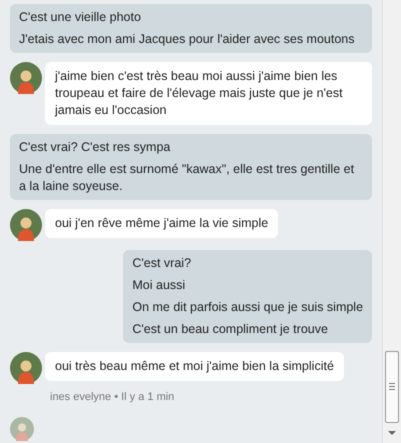 The width and height of the screenshot is (401, 443). Describe the element at coordinates (230, 329) in the screenshot. I see `message-text: C'est un beau compliment je trouve` at that location.